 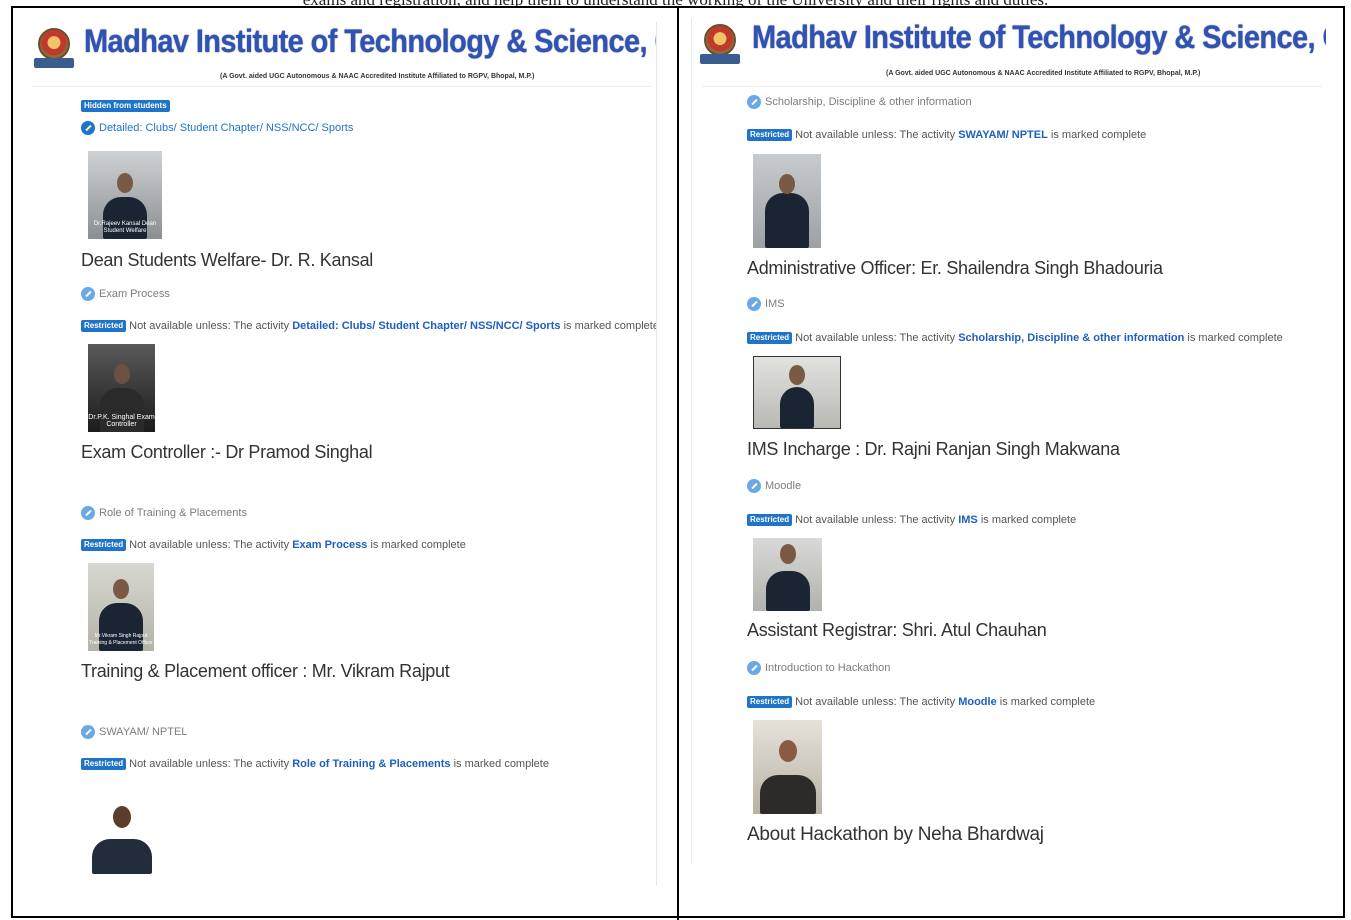 What do you see at coordinates (1003, 135) in the screenshot?
I see `restriction-link: SWAYAM/ NPTEL` at bounding box center [1003, 135].